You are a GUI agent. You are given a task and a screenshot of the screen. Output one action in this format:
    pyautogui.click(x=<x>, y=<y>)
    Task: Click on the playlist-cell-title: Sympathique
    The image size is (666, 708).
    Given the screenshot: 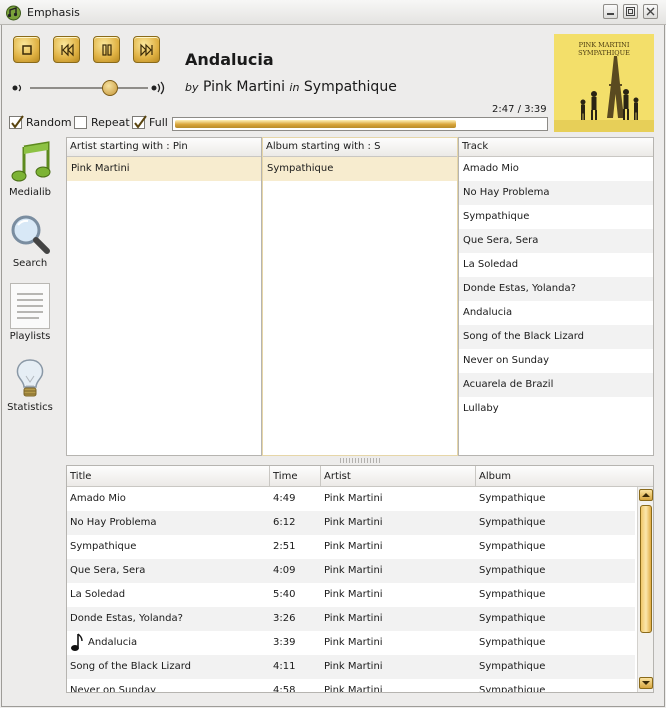 What is the action you would take?
    pyautogui.click(x=103, y=546)
    